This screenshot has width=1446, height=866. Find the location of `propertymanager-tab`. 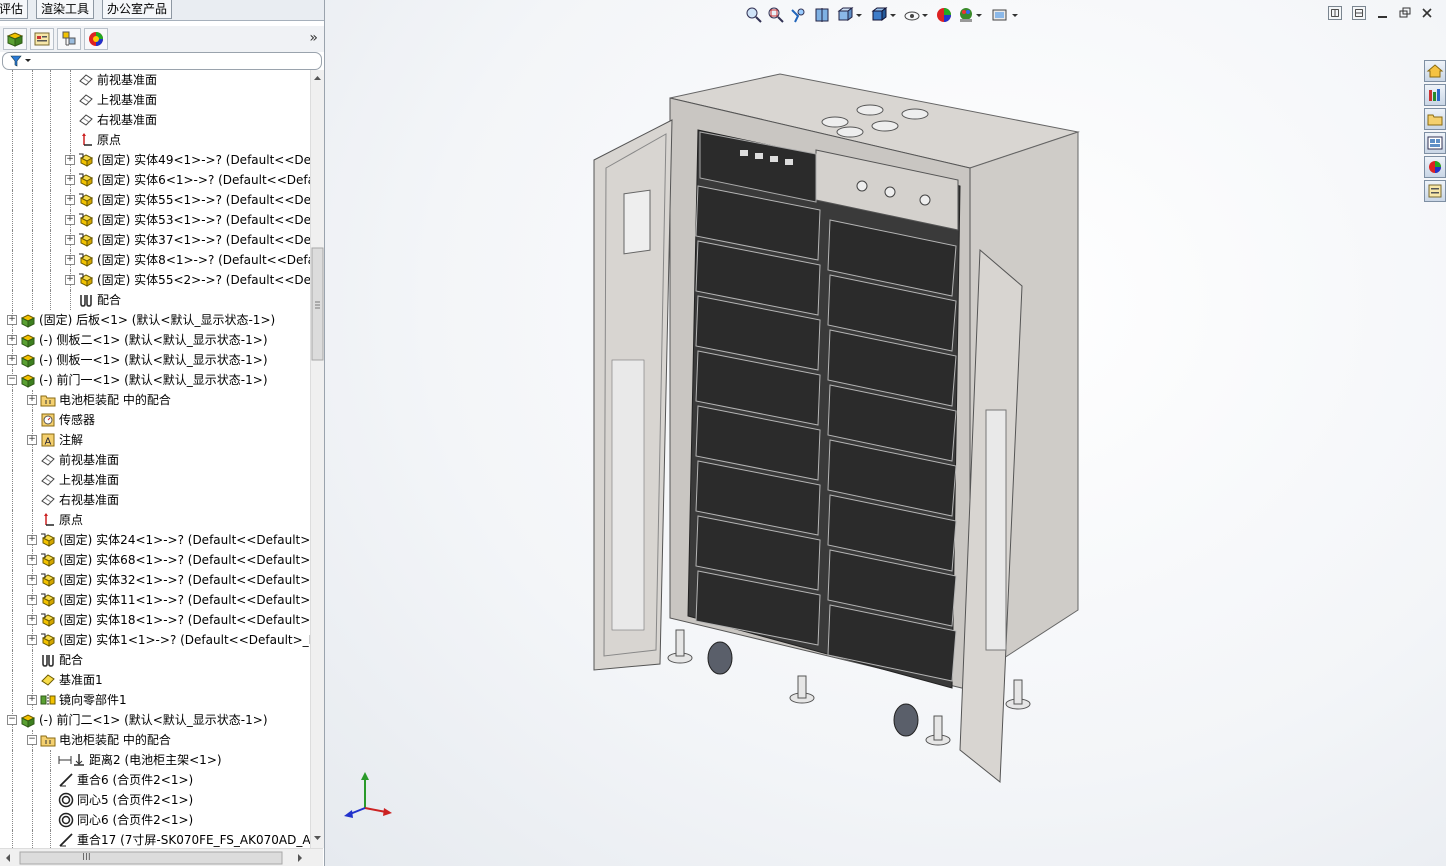

propertymanager-tab is located at coordinates (42, 39).